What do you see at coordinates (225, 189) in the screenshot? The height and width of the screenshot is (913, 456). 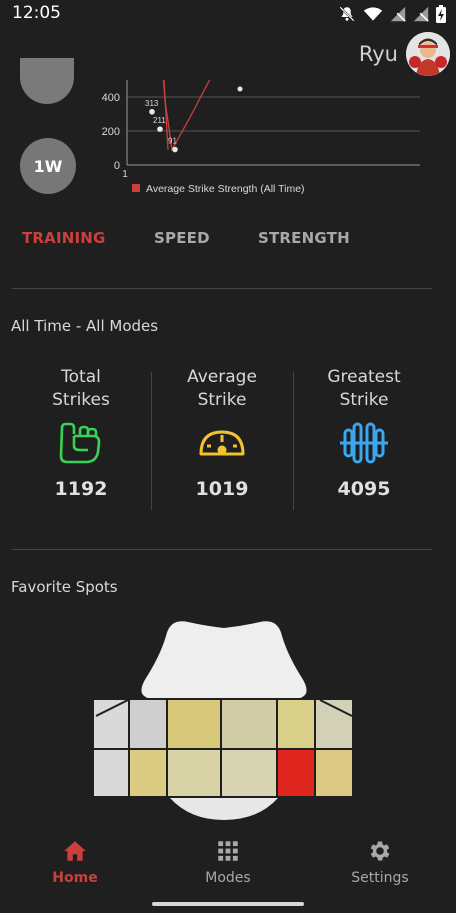 I see `chart-legend: Average Strike Strength (All Time)` at bounding box center [225, 189].